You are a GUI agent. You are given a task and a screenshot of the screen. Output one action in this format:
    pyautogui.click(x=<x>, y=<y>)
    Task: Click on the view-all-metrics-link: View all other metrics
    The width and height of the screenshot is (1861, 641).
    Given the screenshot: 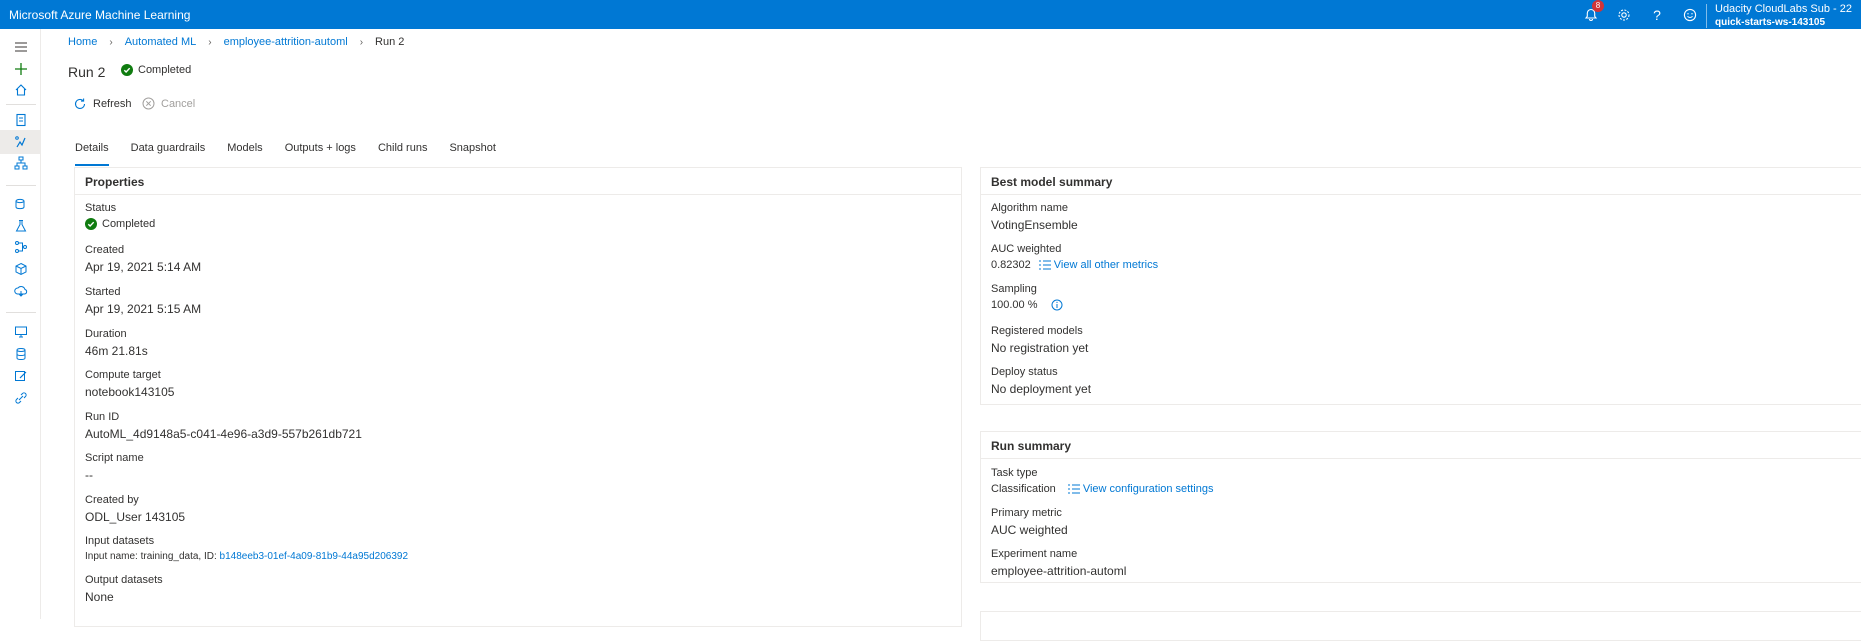 What is the action you would take?
    pyautogui.click(x=1098, y=265)
    